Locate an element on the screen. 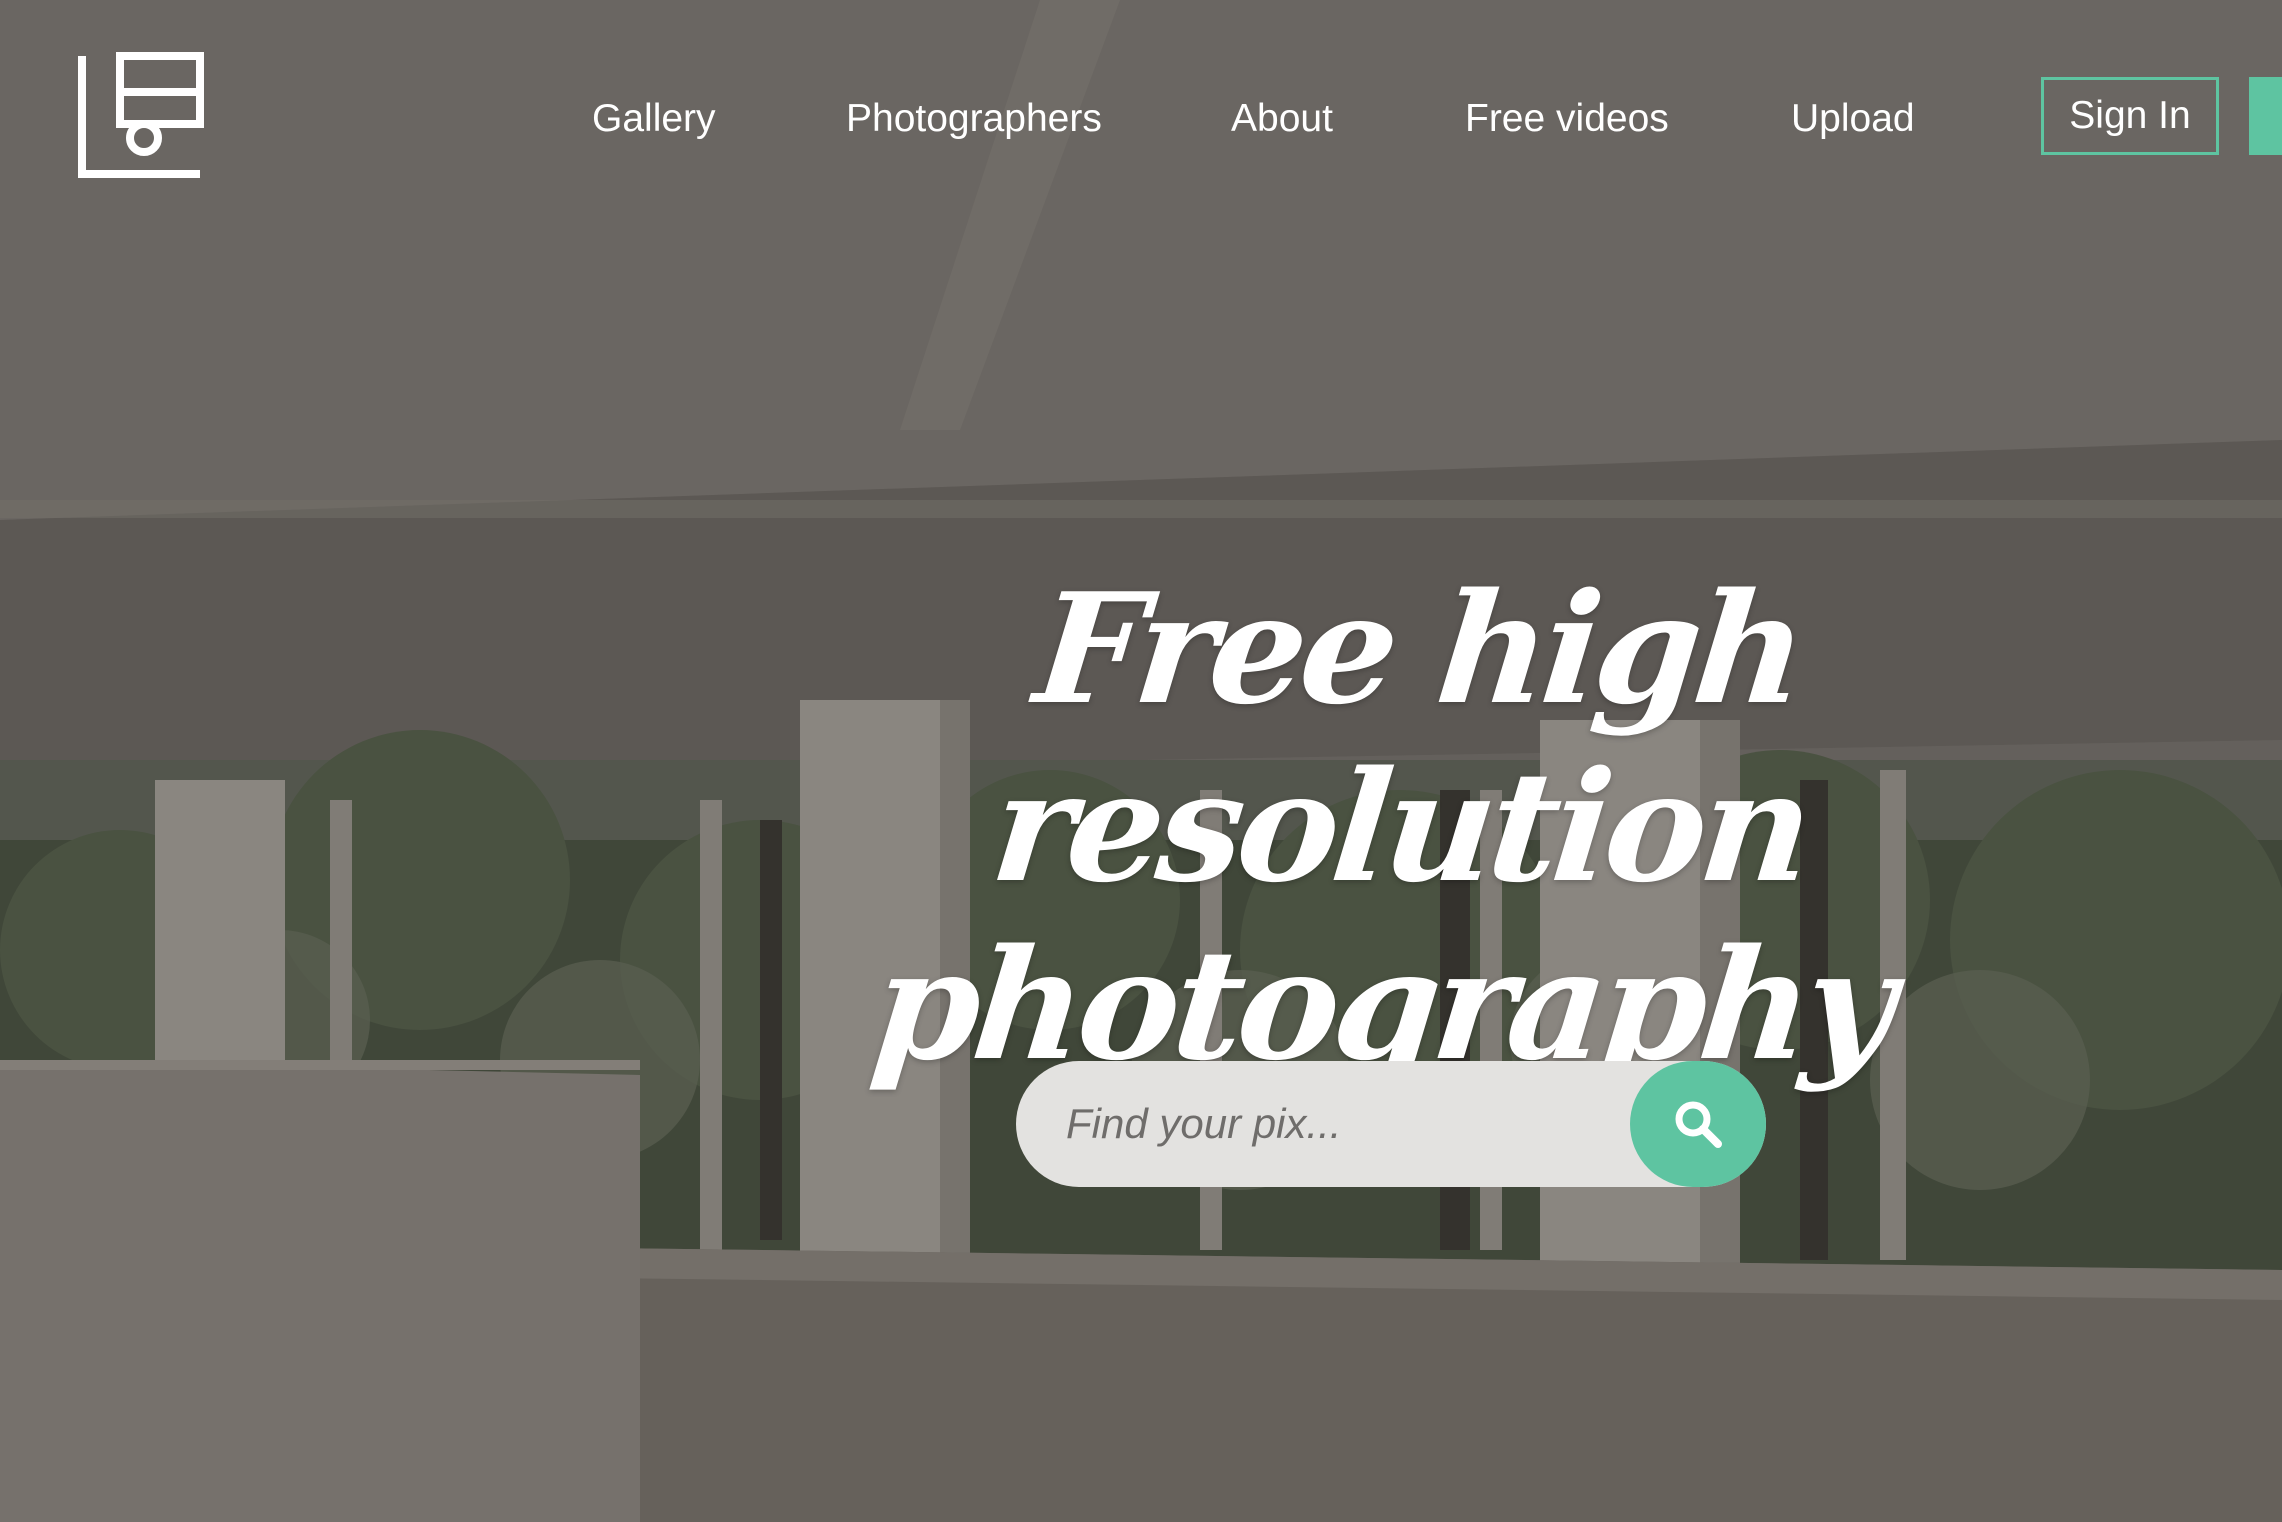 The image size is (2282, 1522). nav-item-free-videos: Free videos is located at coordinates (1567, 119).